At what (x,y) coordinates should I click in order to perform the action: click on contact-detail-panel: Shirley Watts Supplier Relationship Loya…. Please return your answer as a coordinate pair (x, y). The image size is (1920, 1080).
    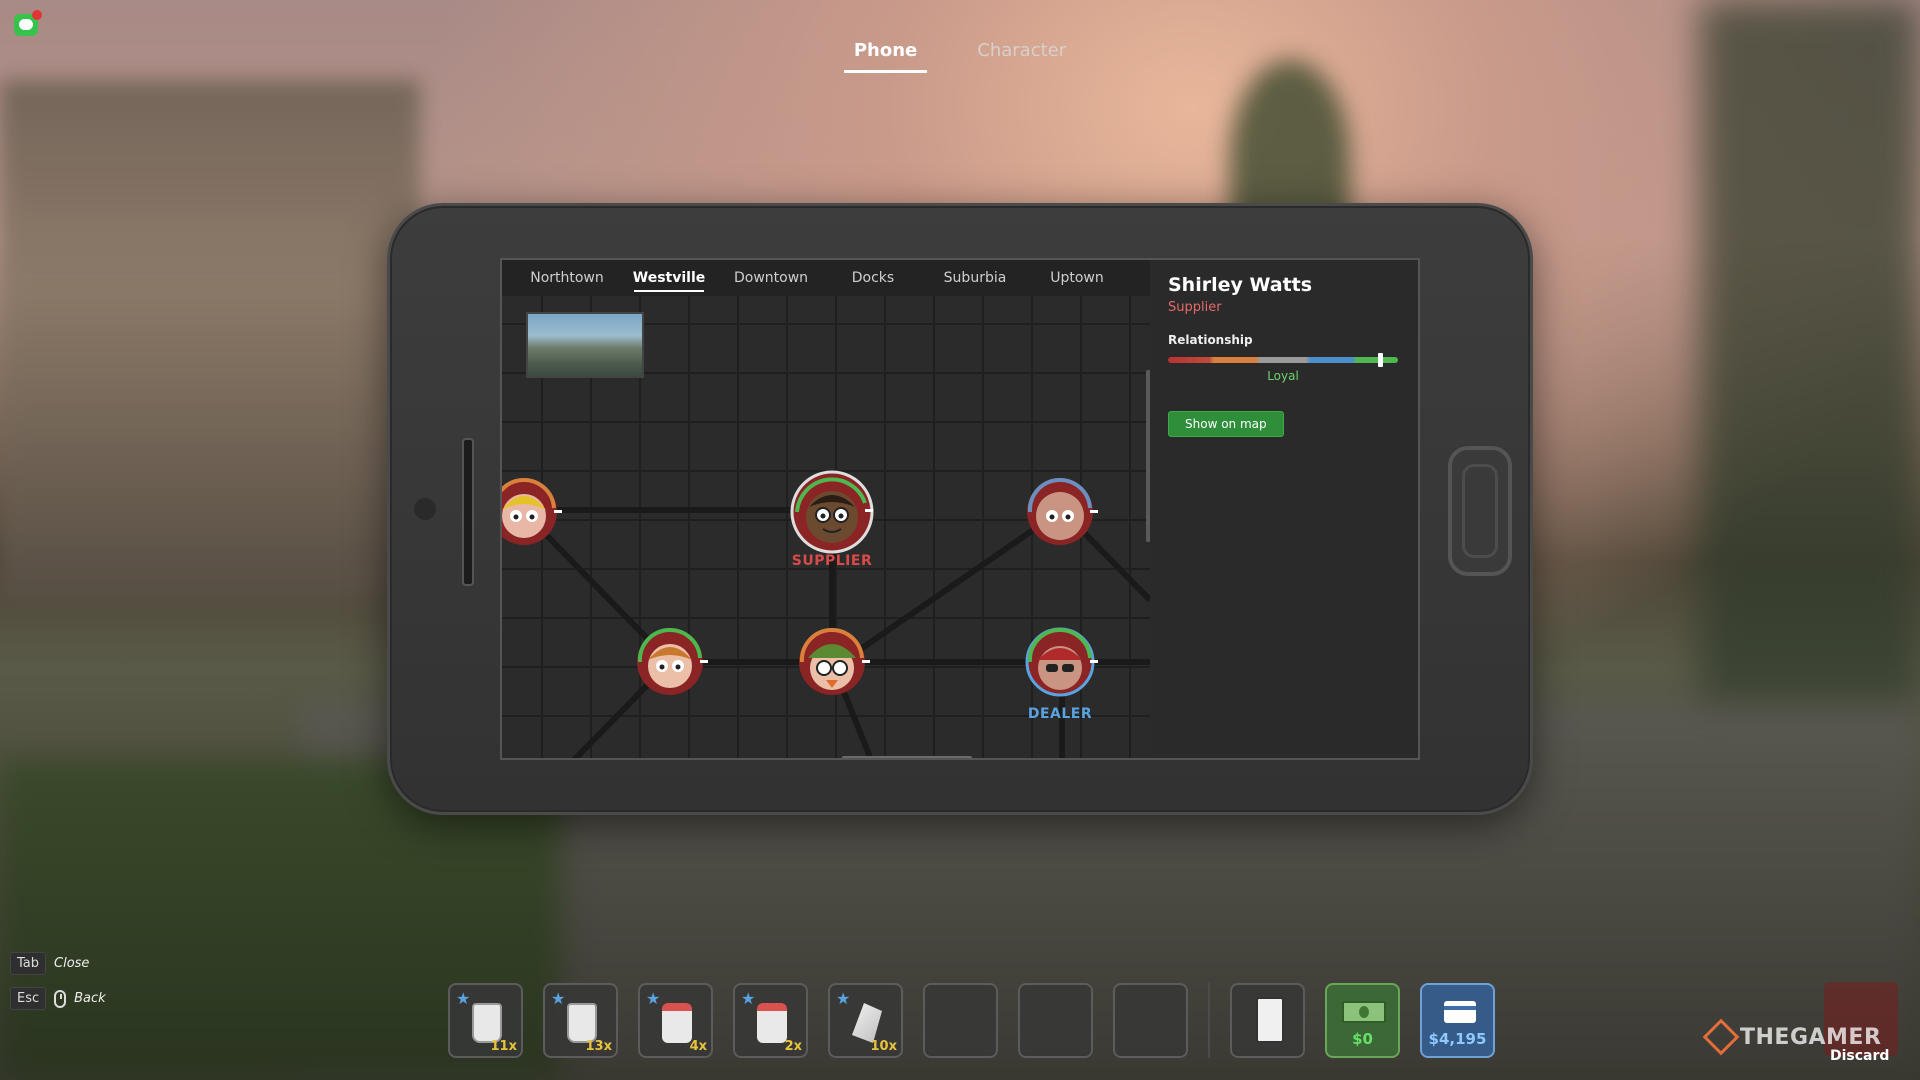
    Looking at the image, I should click on (1284, 509).